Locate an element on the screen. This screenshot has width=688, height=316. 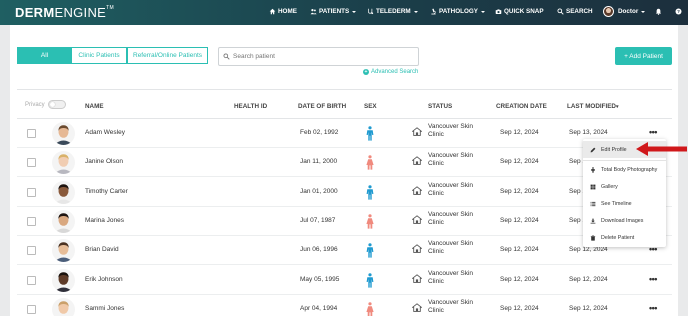
menu-total-body-photography: Total Body Photography is located at coordinates (624, 169).